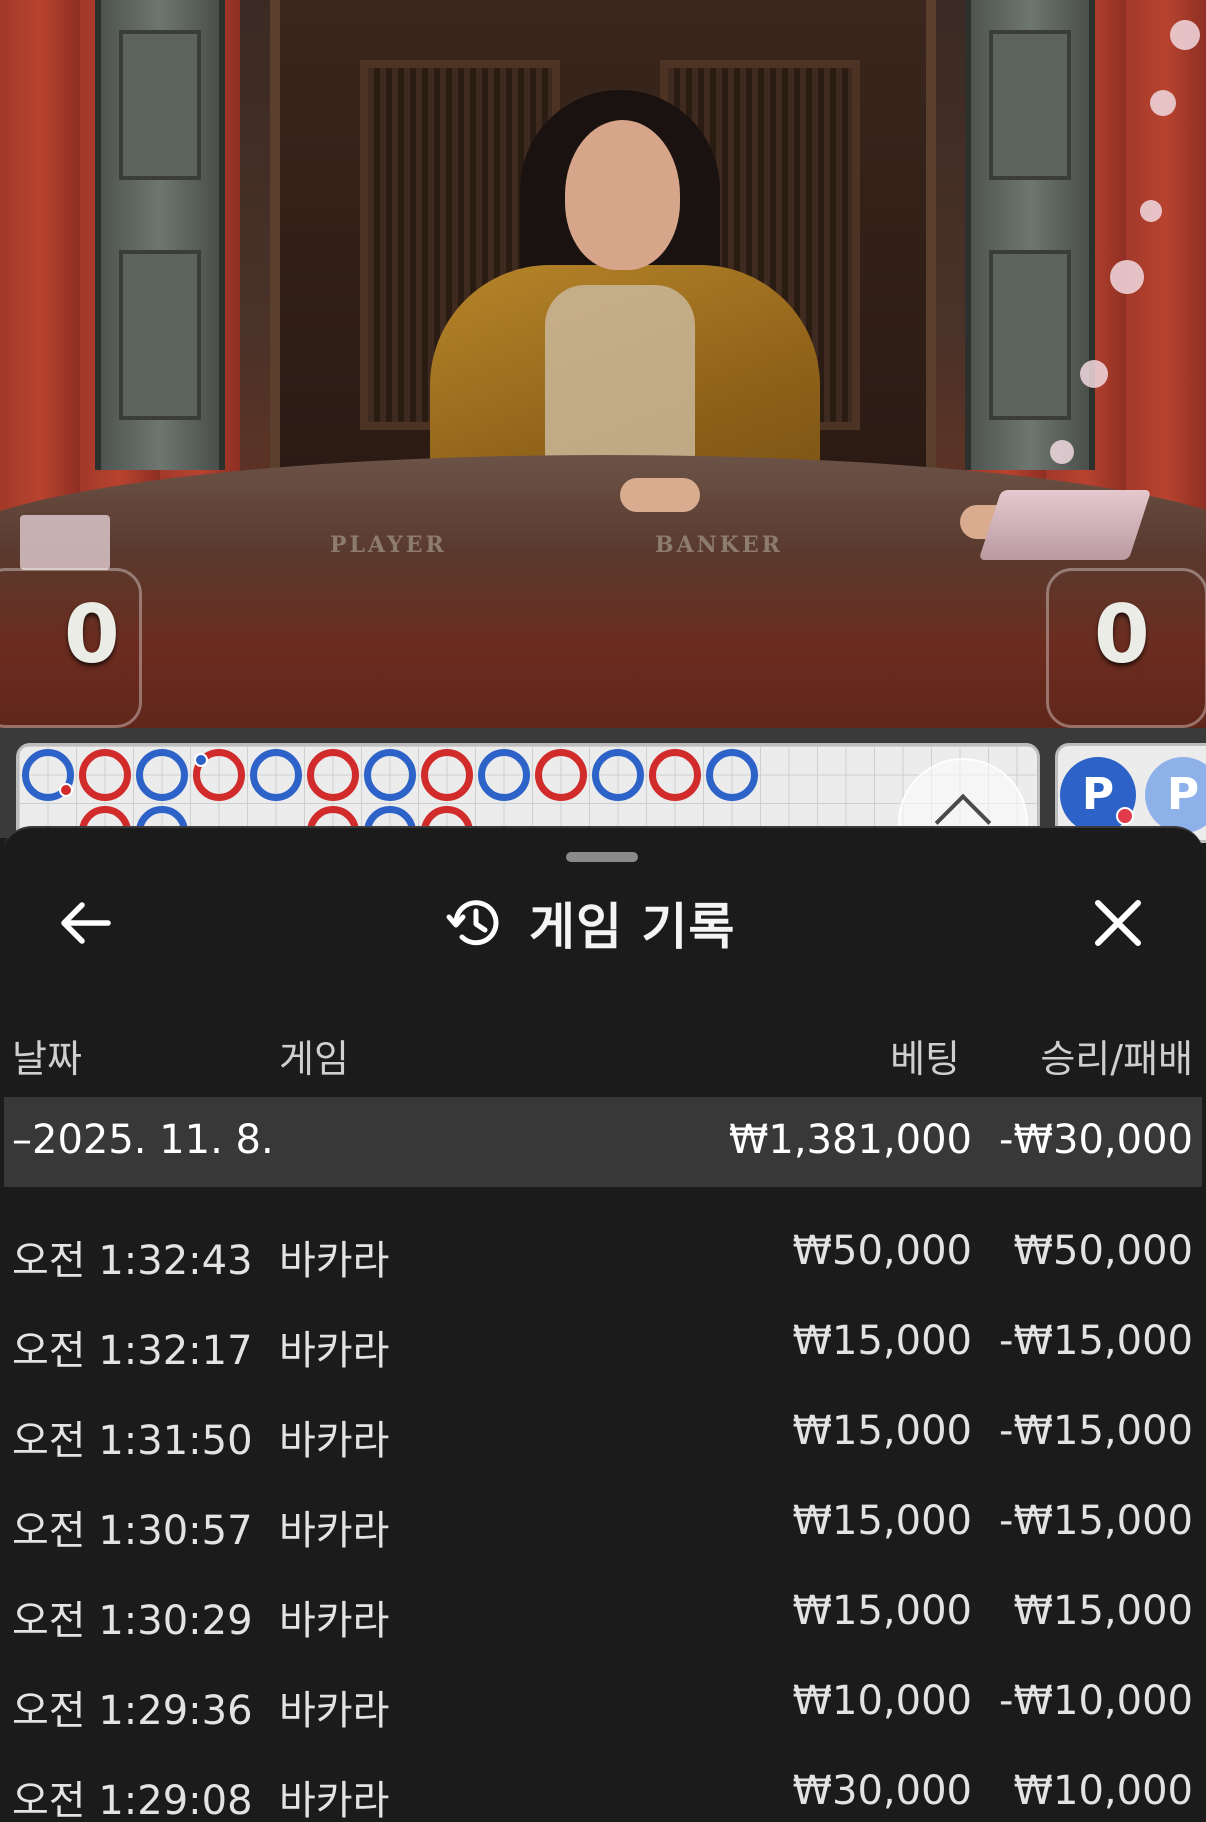  I want to click on row-bet: ₩50,000, so click(882, 1251).